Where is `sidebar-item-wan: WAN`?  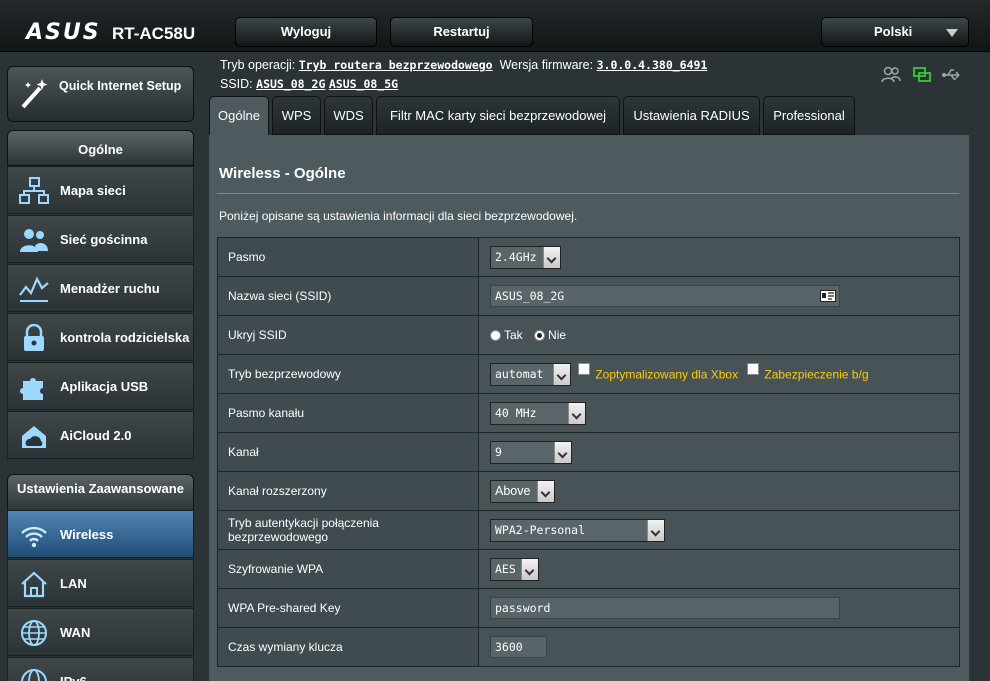 sidebar-item-wan: WAN is located at coordinates (100, 632).